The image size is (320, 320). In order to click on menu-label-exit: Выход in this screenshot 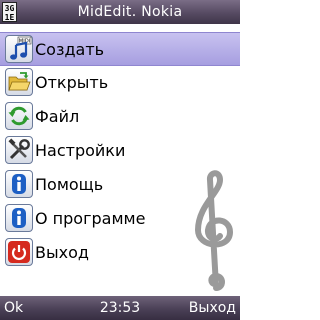, I will do `click(62, 252)`.